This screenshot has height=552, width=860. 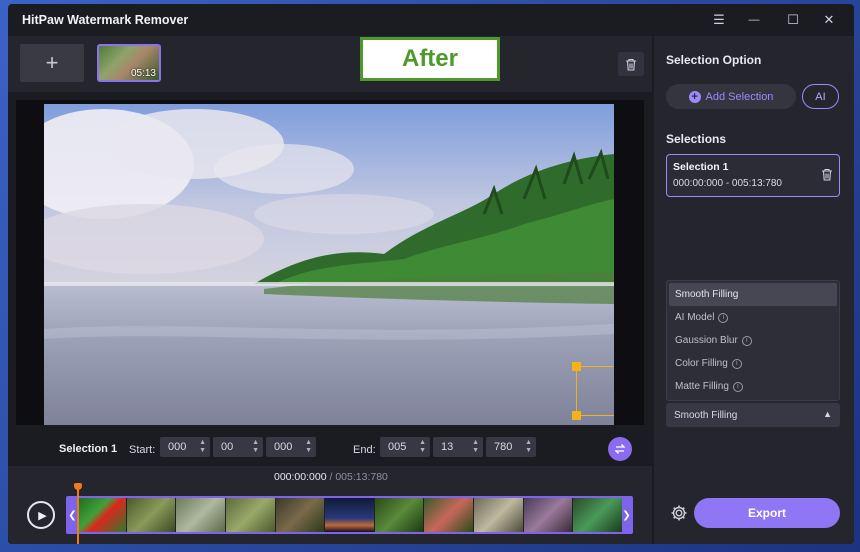 What do you see at coordinates (694, 96) in the screenshot?
I see `plus-circle-icon: +` at bounding box center [694, 96].